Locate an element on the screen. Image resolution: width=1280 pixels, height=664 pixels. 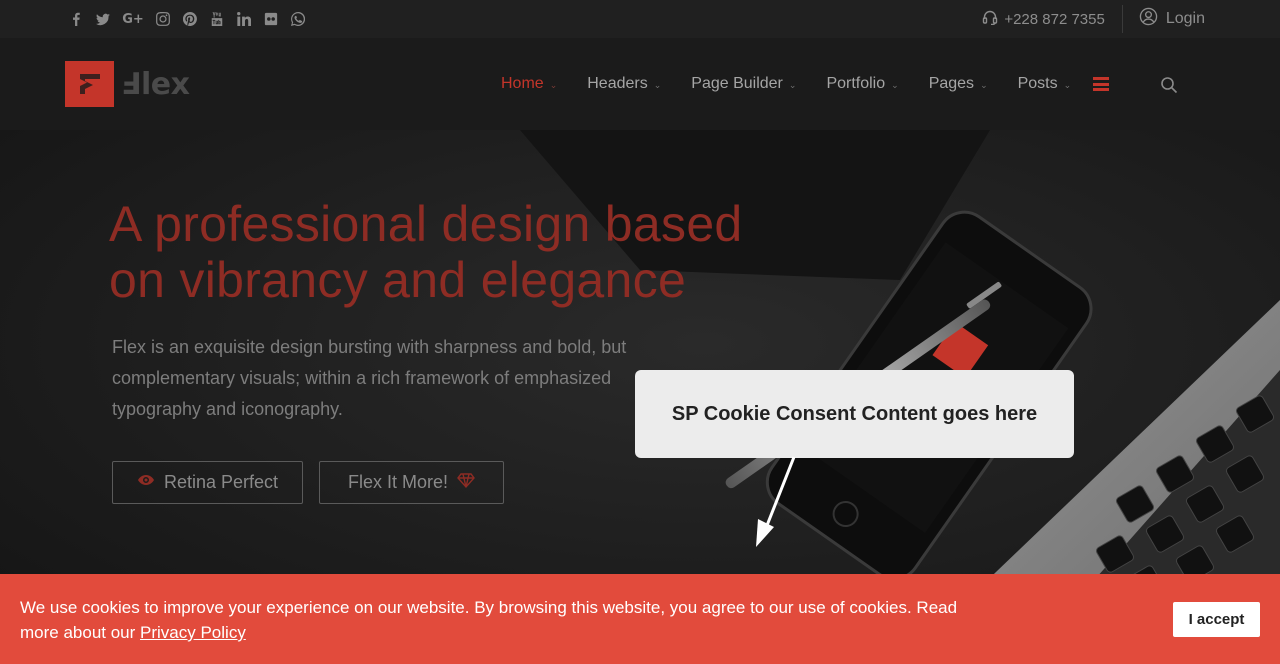
menu-icon is located at coordinates (1101, 84).